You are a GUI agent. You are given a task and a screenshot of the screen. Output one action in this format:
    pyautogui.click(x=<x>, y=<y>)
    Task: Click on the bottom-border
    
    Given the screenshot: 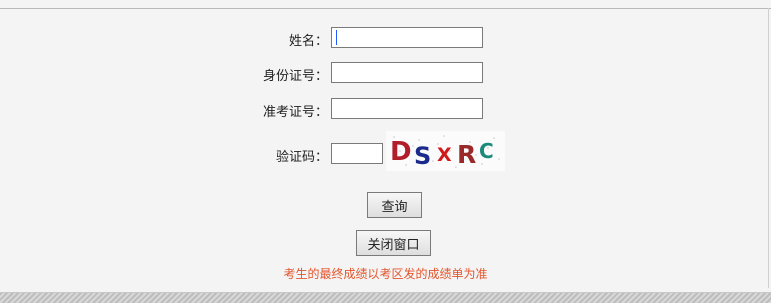 What is the action you would take?
    pyautogui.click(x=385, y=297)
    